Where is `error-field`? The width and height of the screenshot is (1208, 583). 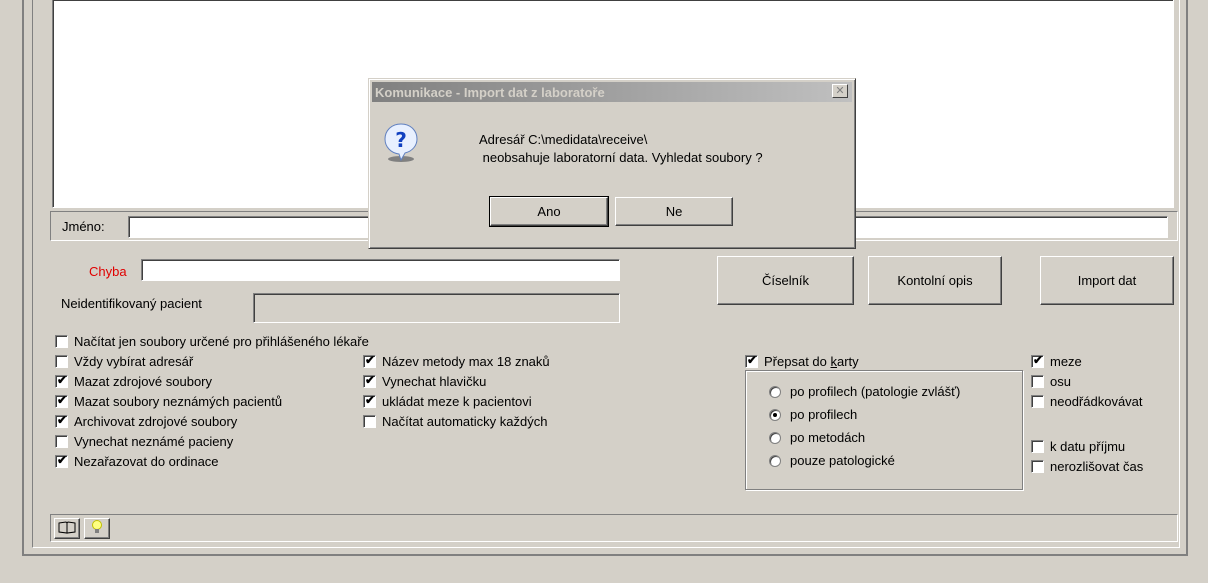
error-field is located at coordinates (380, 270).